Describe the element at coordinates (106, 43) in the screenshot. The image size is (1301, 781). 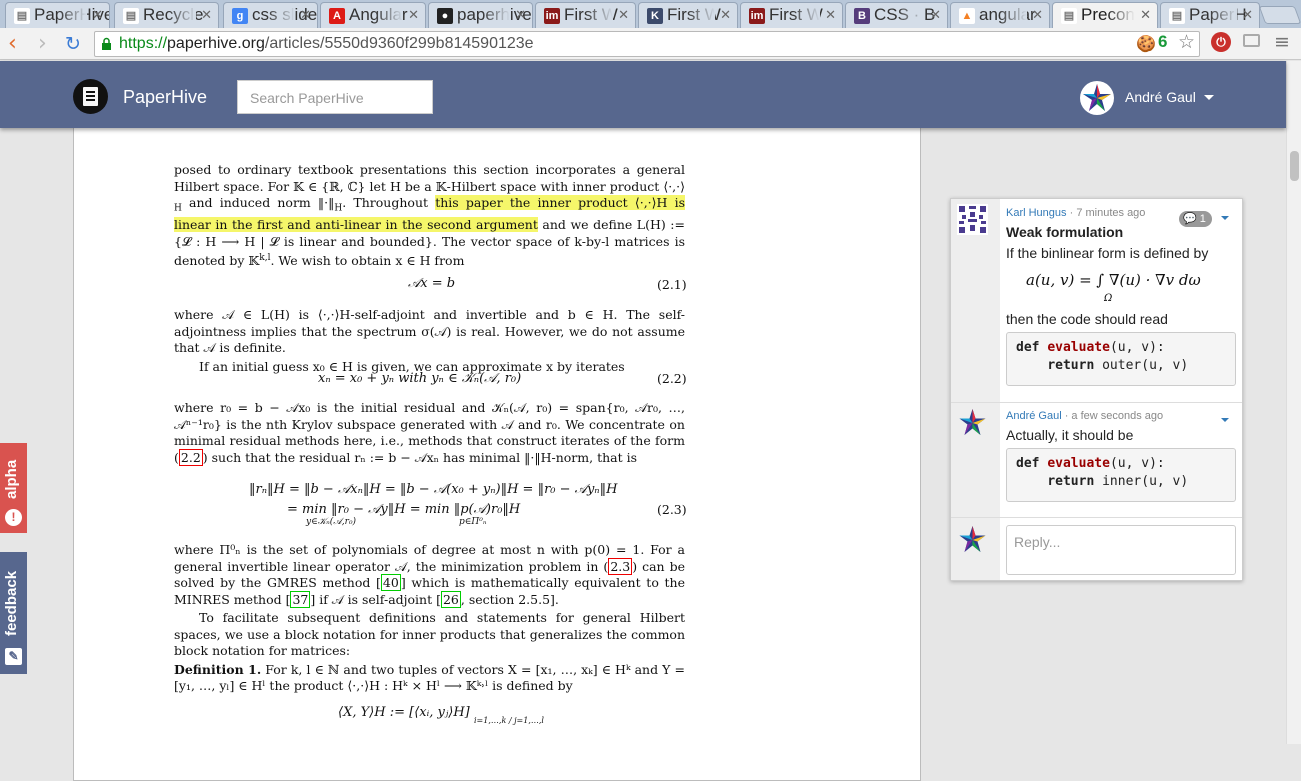
I see `lock-icon` at that location.